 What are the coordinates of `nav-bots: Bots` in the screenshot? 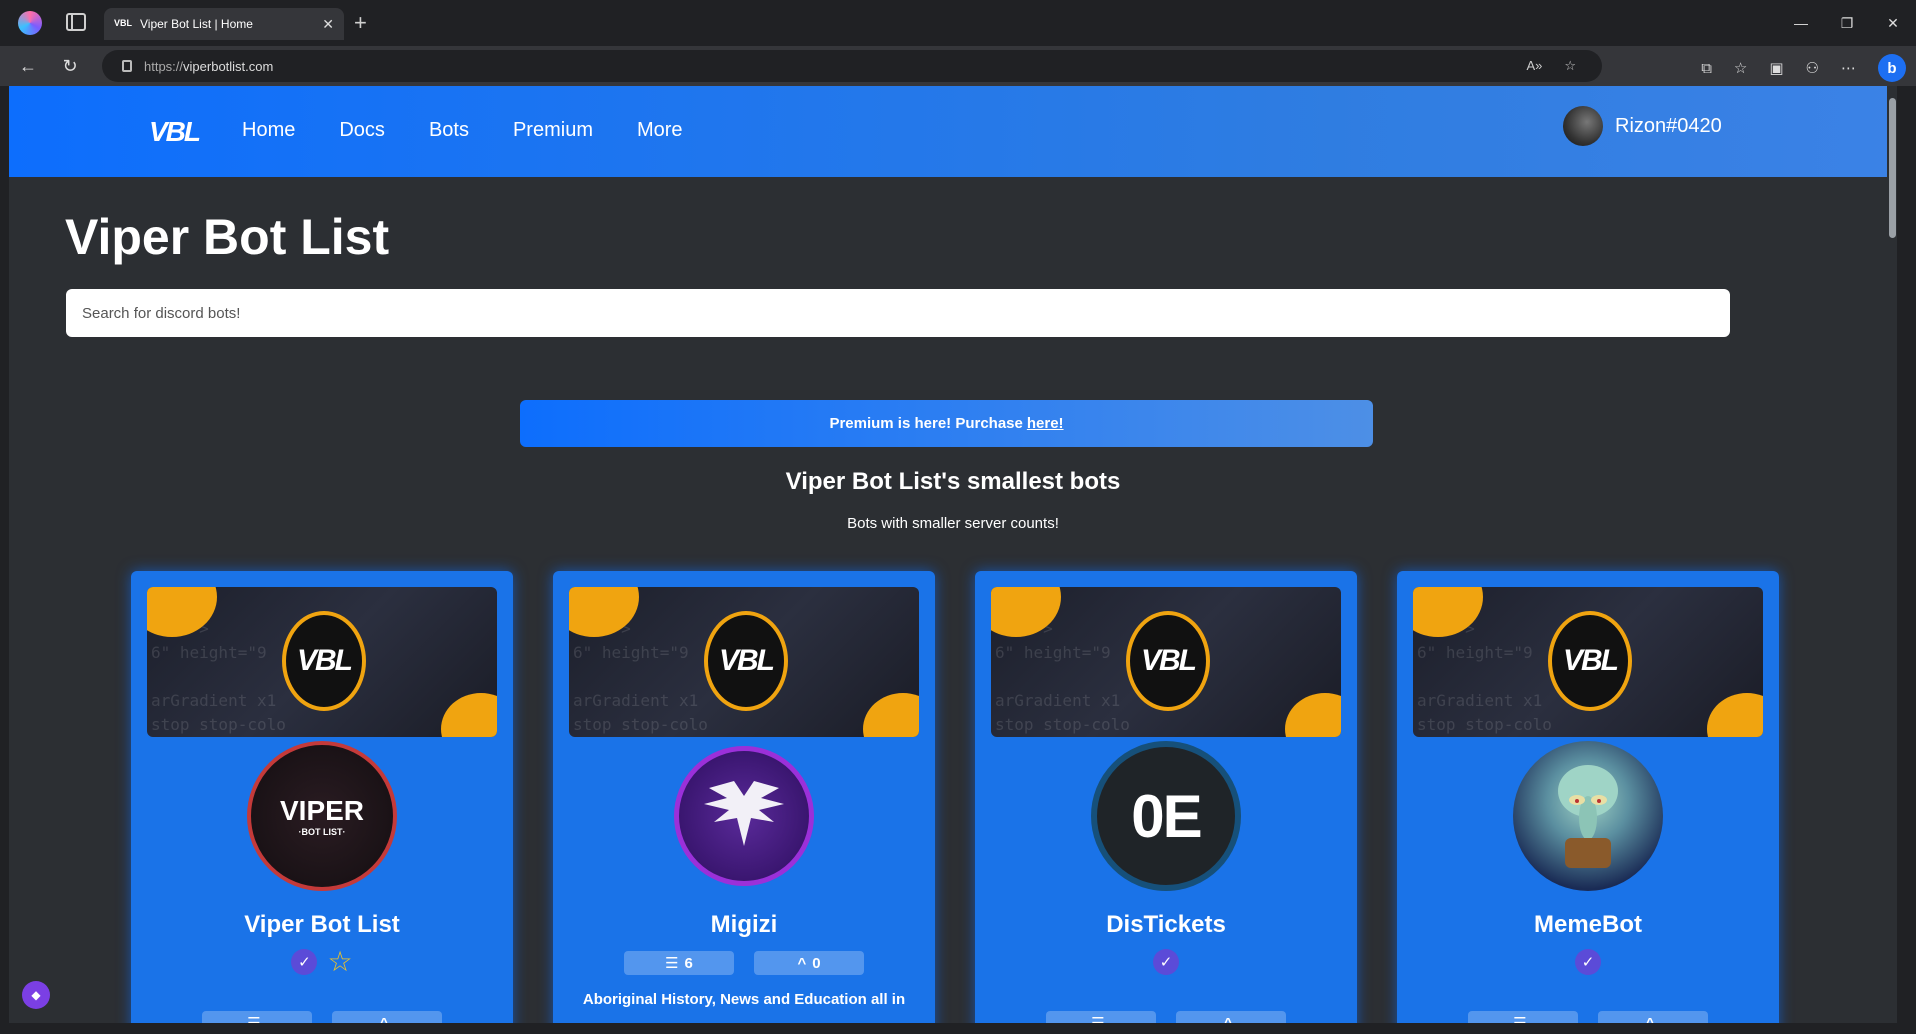 It's located at (449, 130).